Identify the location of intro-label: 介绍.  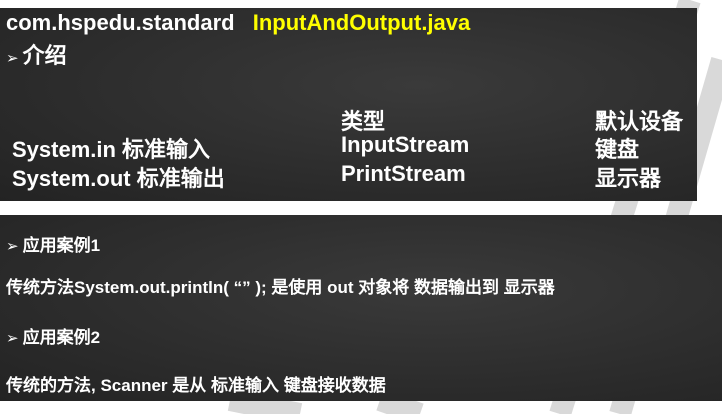
(44, 55).